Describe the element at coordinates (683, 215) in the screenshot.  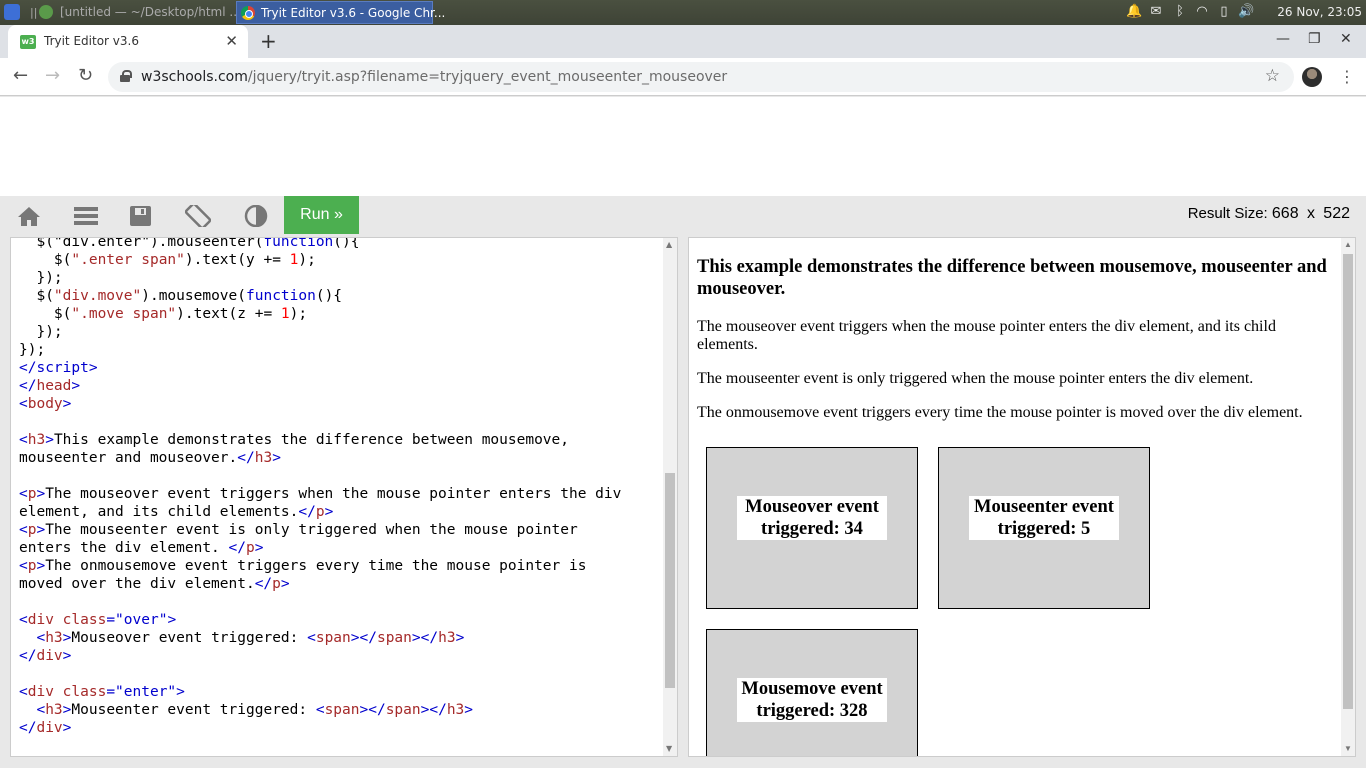
I see `tryit-toolbar: Run » Result Size: 668 x 522` at that location.